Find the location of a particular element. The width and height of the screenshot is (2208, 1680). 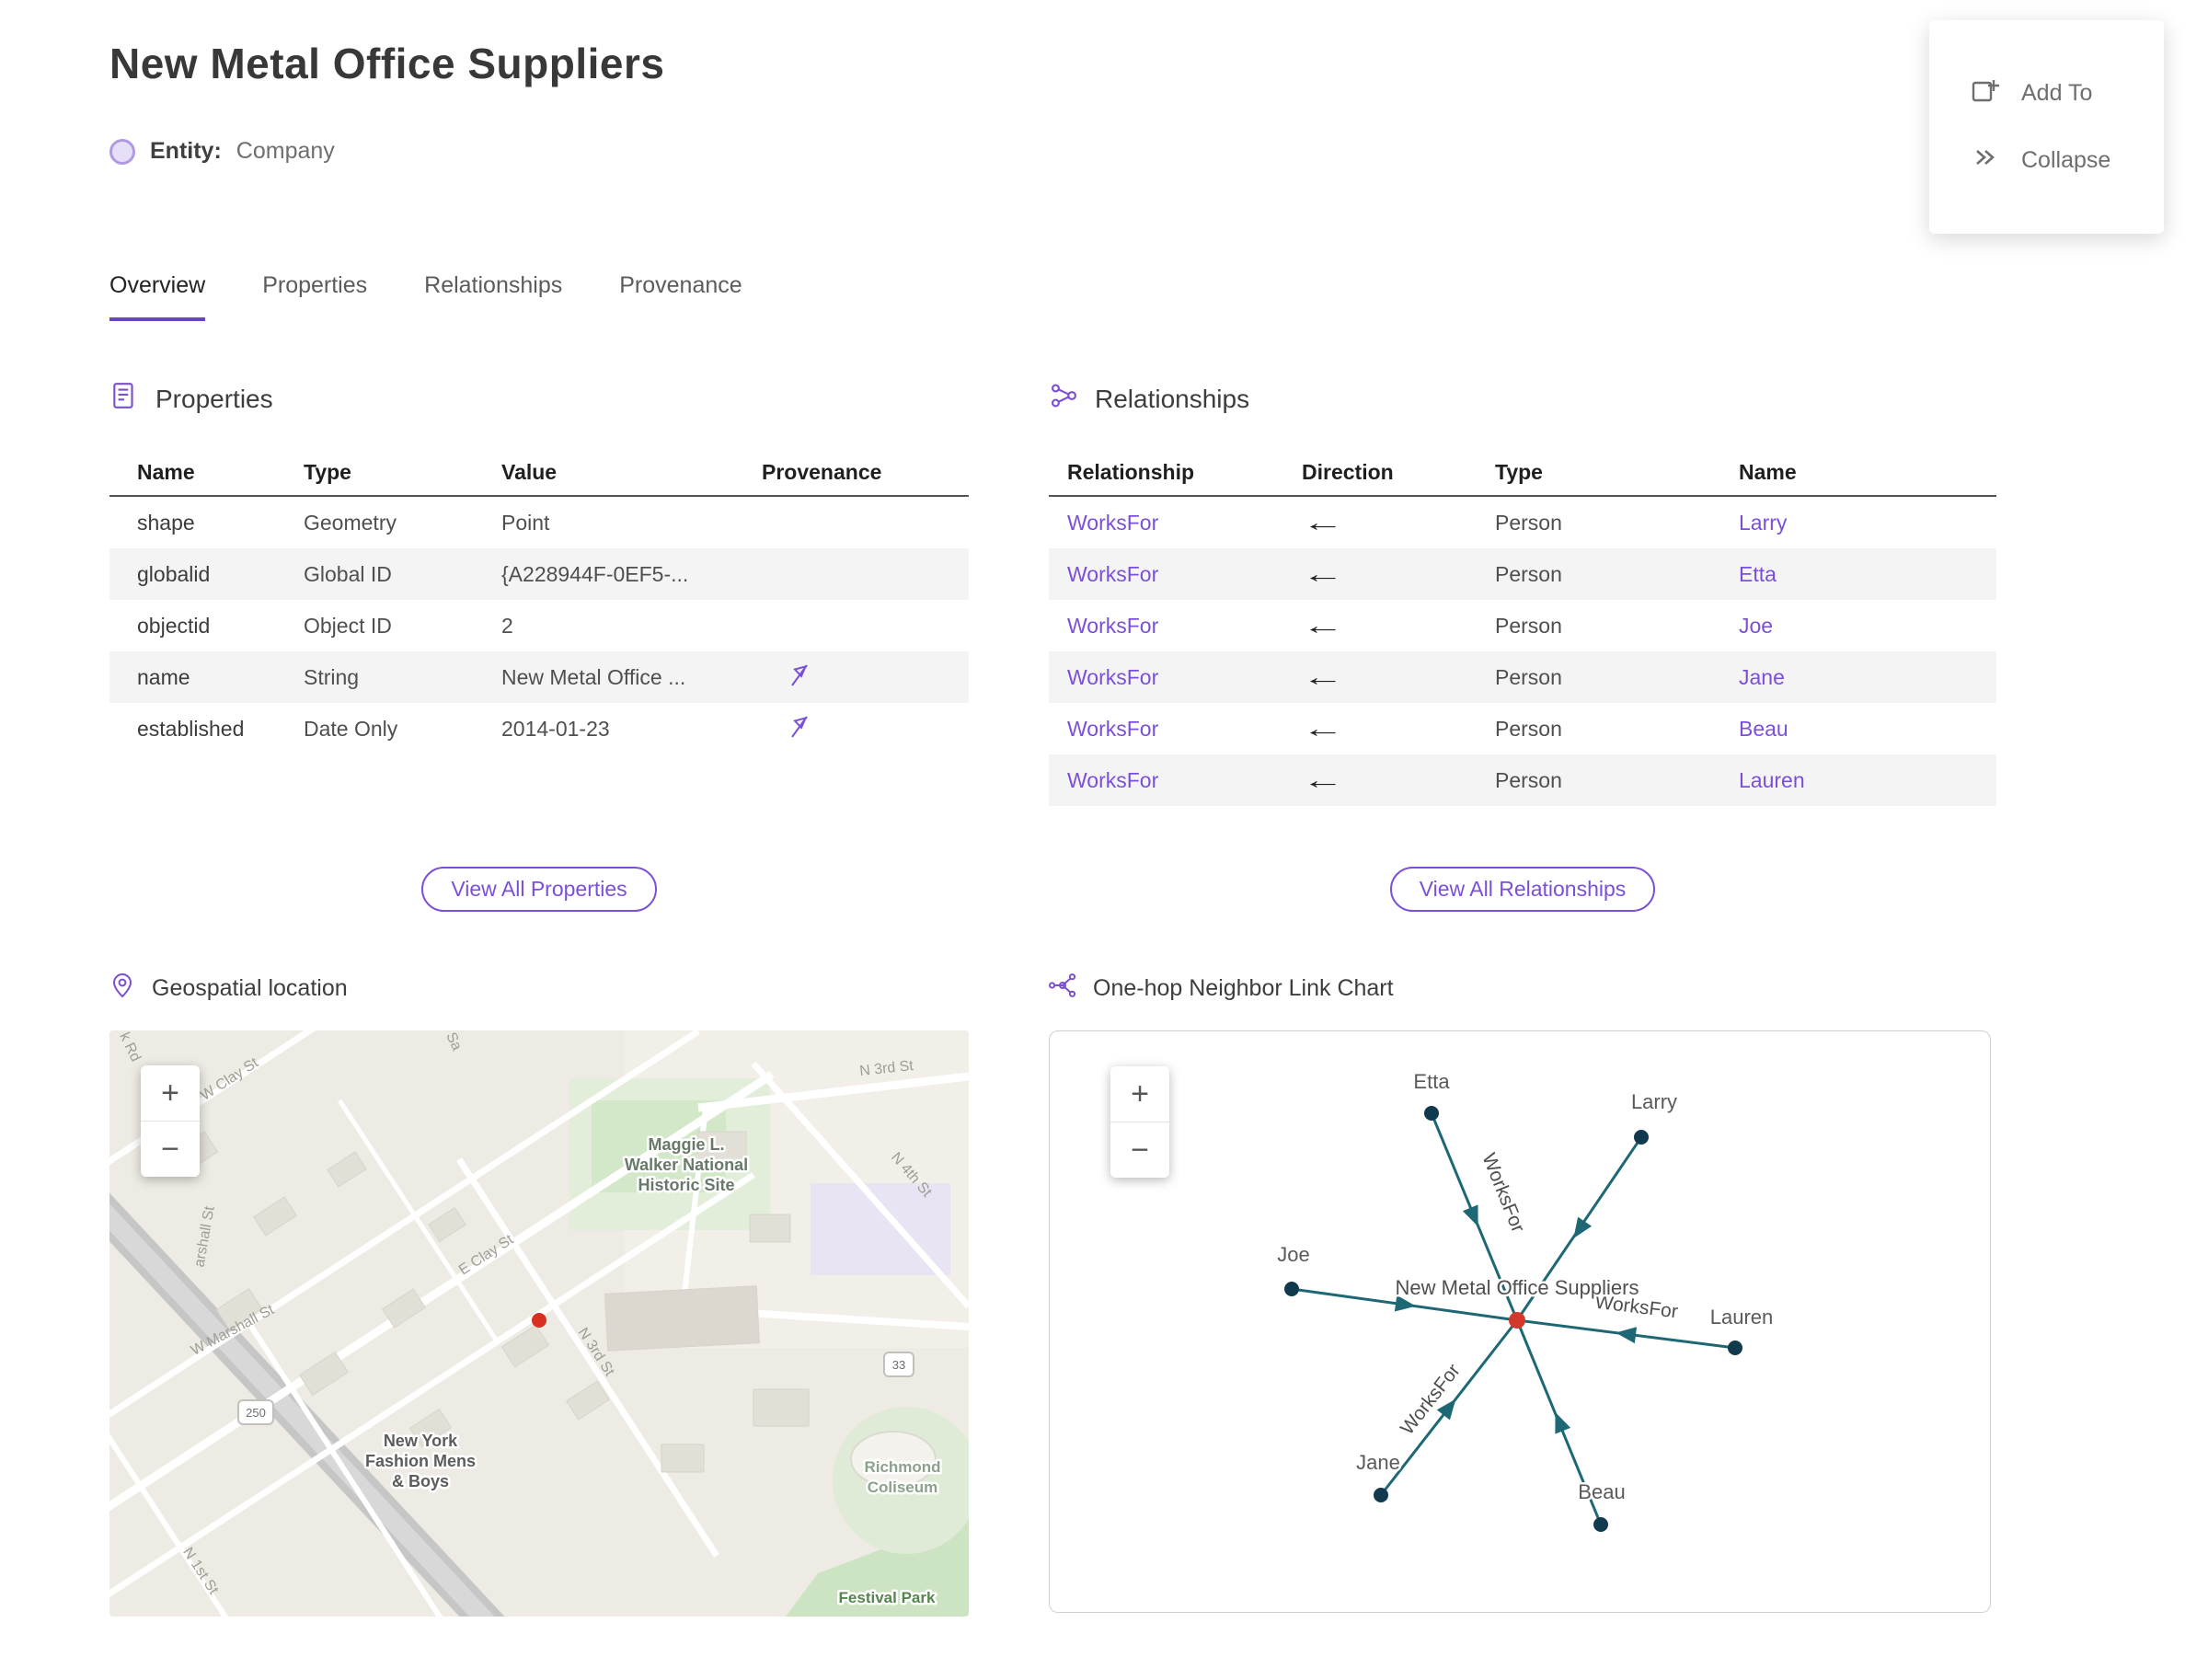

relationship-row: WorksFor ← Person Lauren is located at coordinates (1522, 780).